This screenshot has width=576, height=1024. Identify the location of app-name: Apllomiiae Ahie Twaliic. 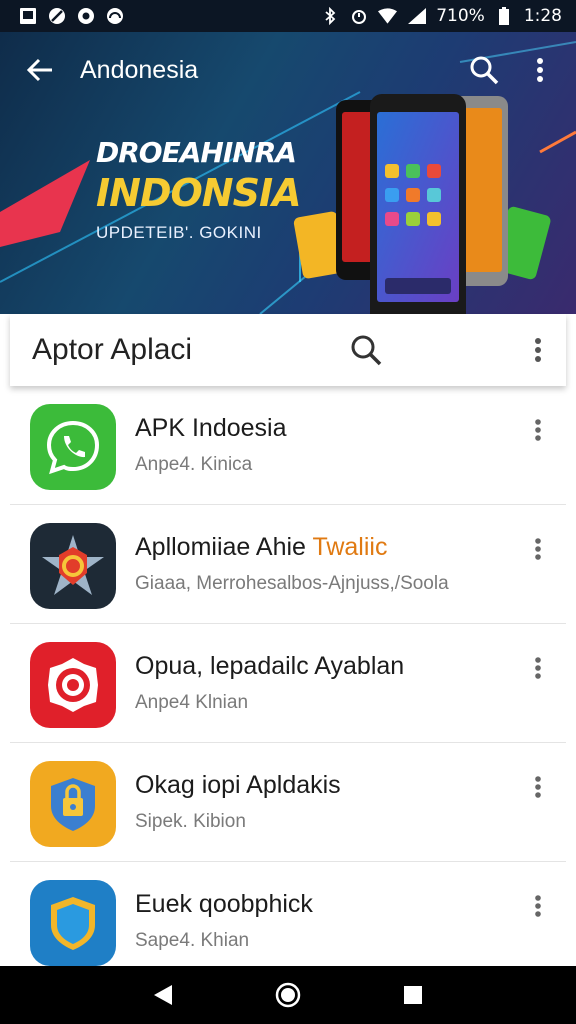
(261, 547).